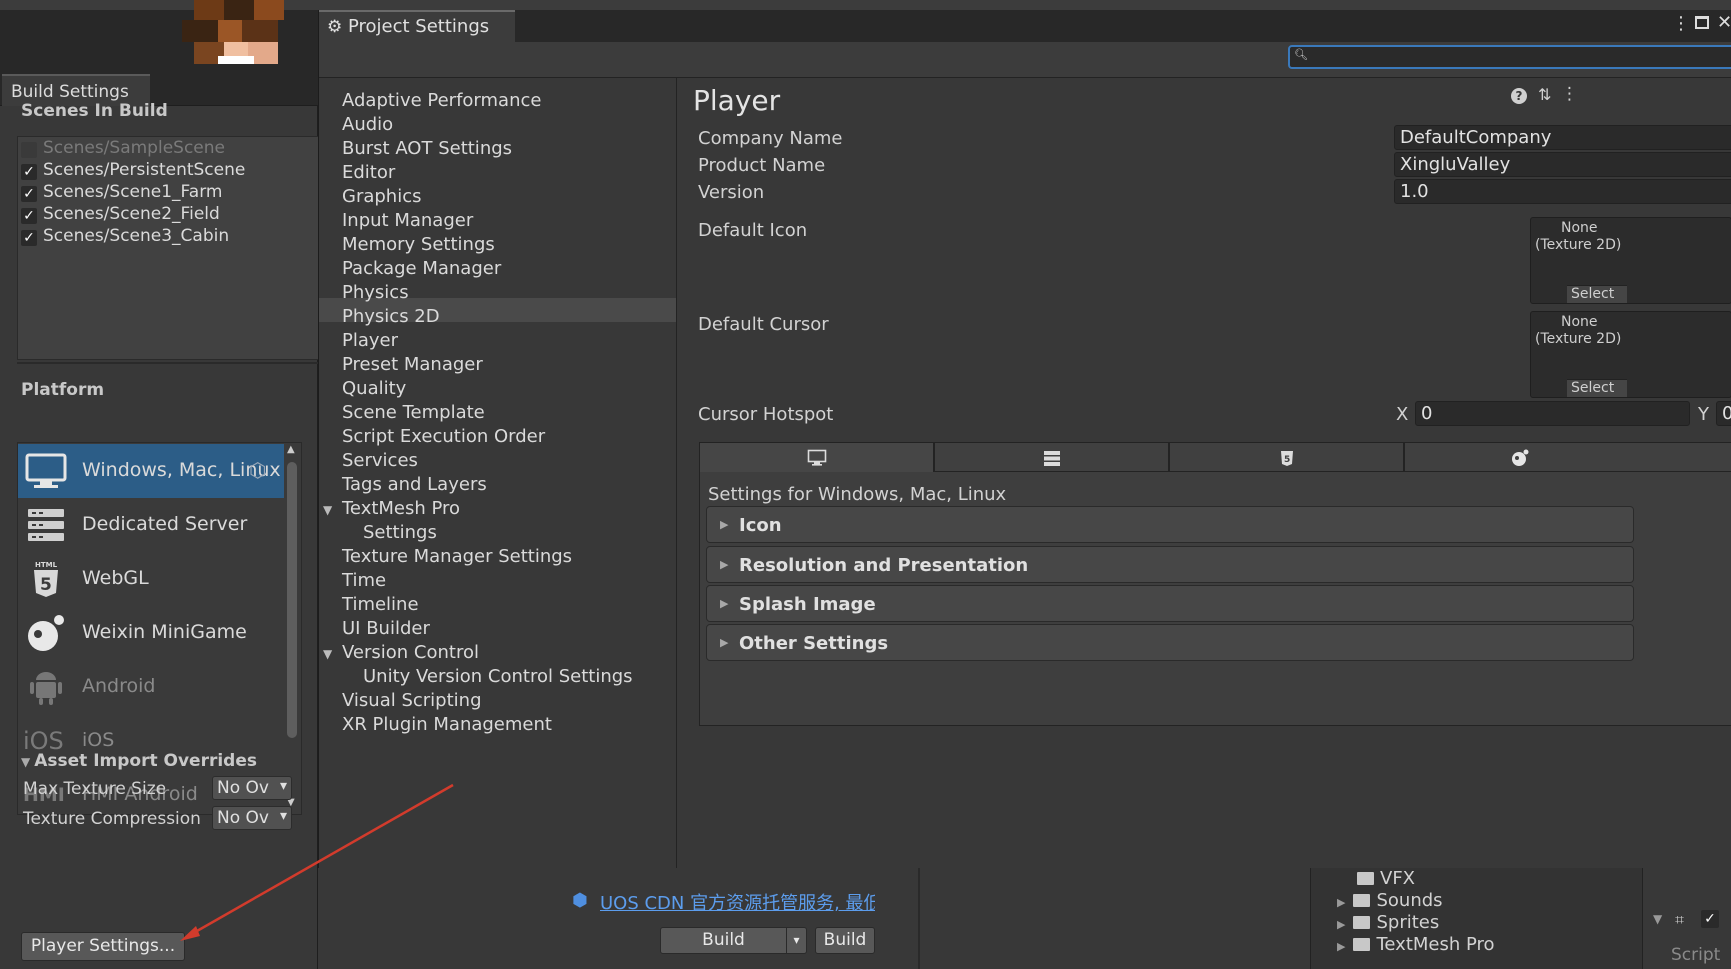  Describe the element at coordinates (1170, 524) in the screenshot. I see `foldout-icon-section: Icon` at that location.